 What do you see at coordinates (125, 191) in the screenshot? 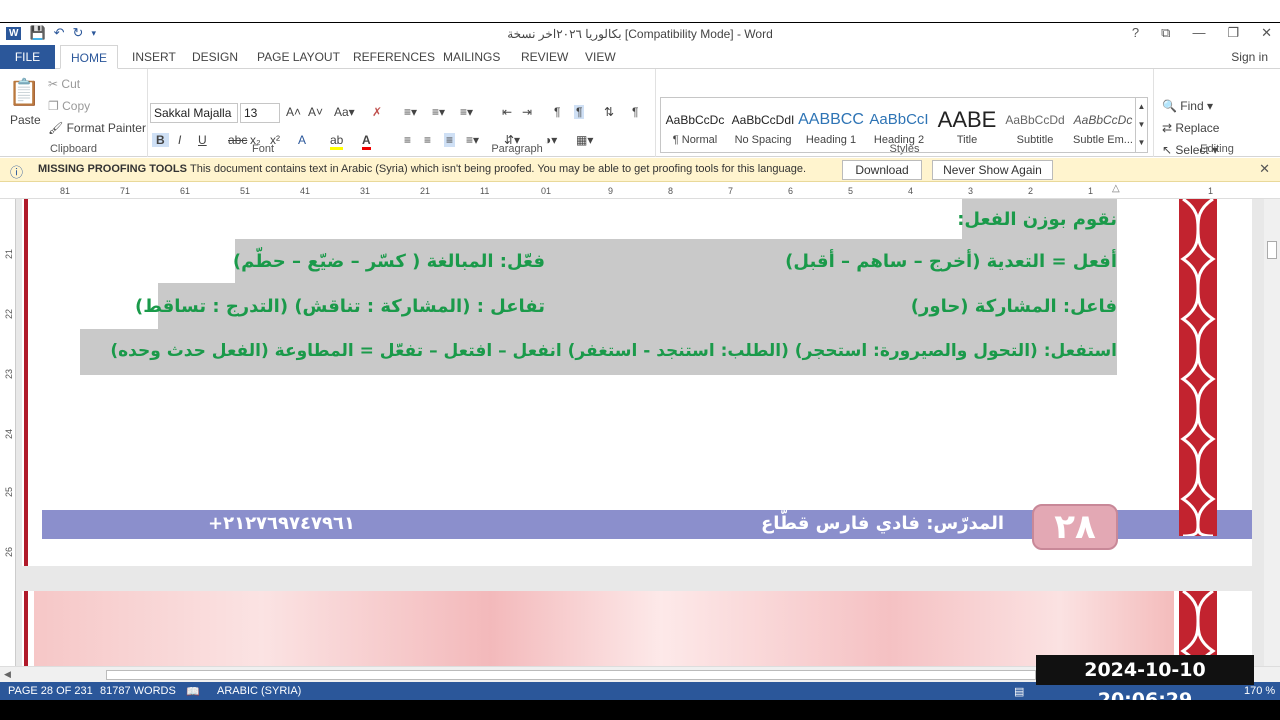
I see `ruler-label: 71` at bounding box center [125, 191].